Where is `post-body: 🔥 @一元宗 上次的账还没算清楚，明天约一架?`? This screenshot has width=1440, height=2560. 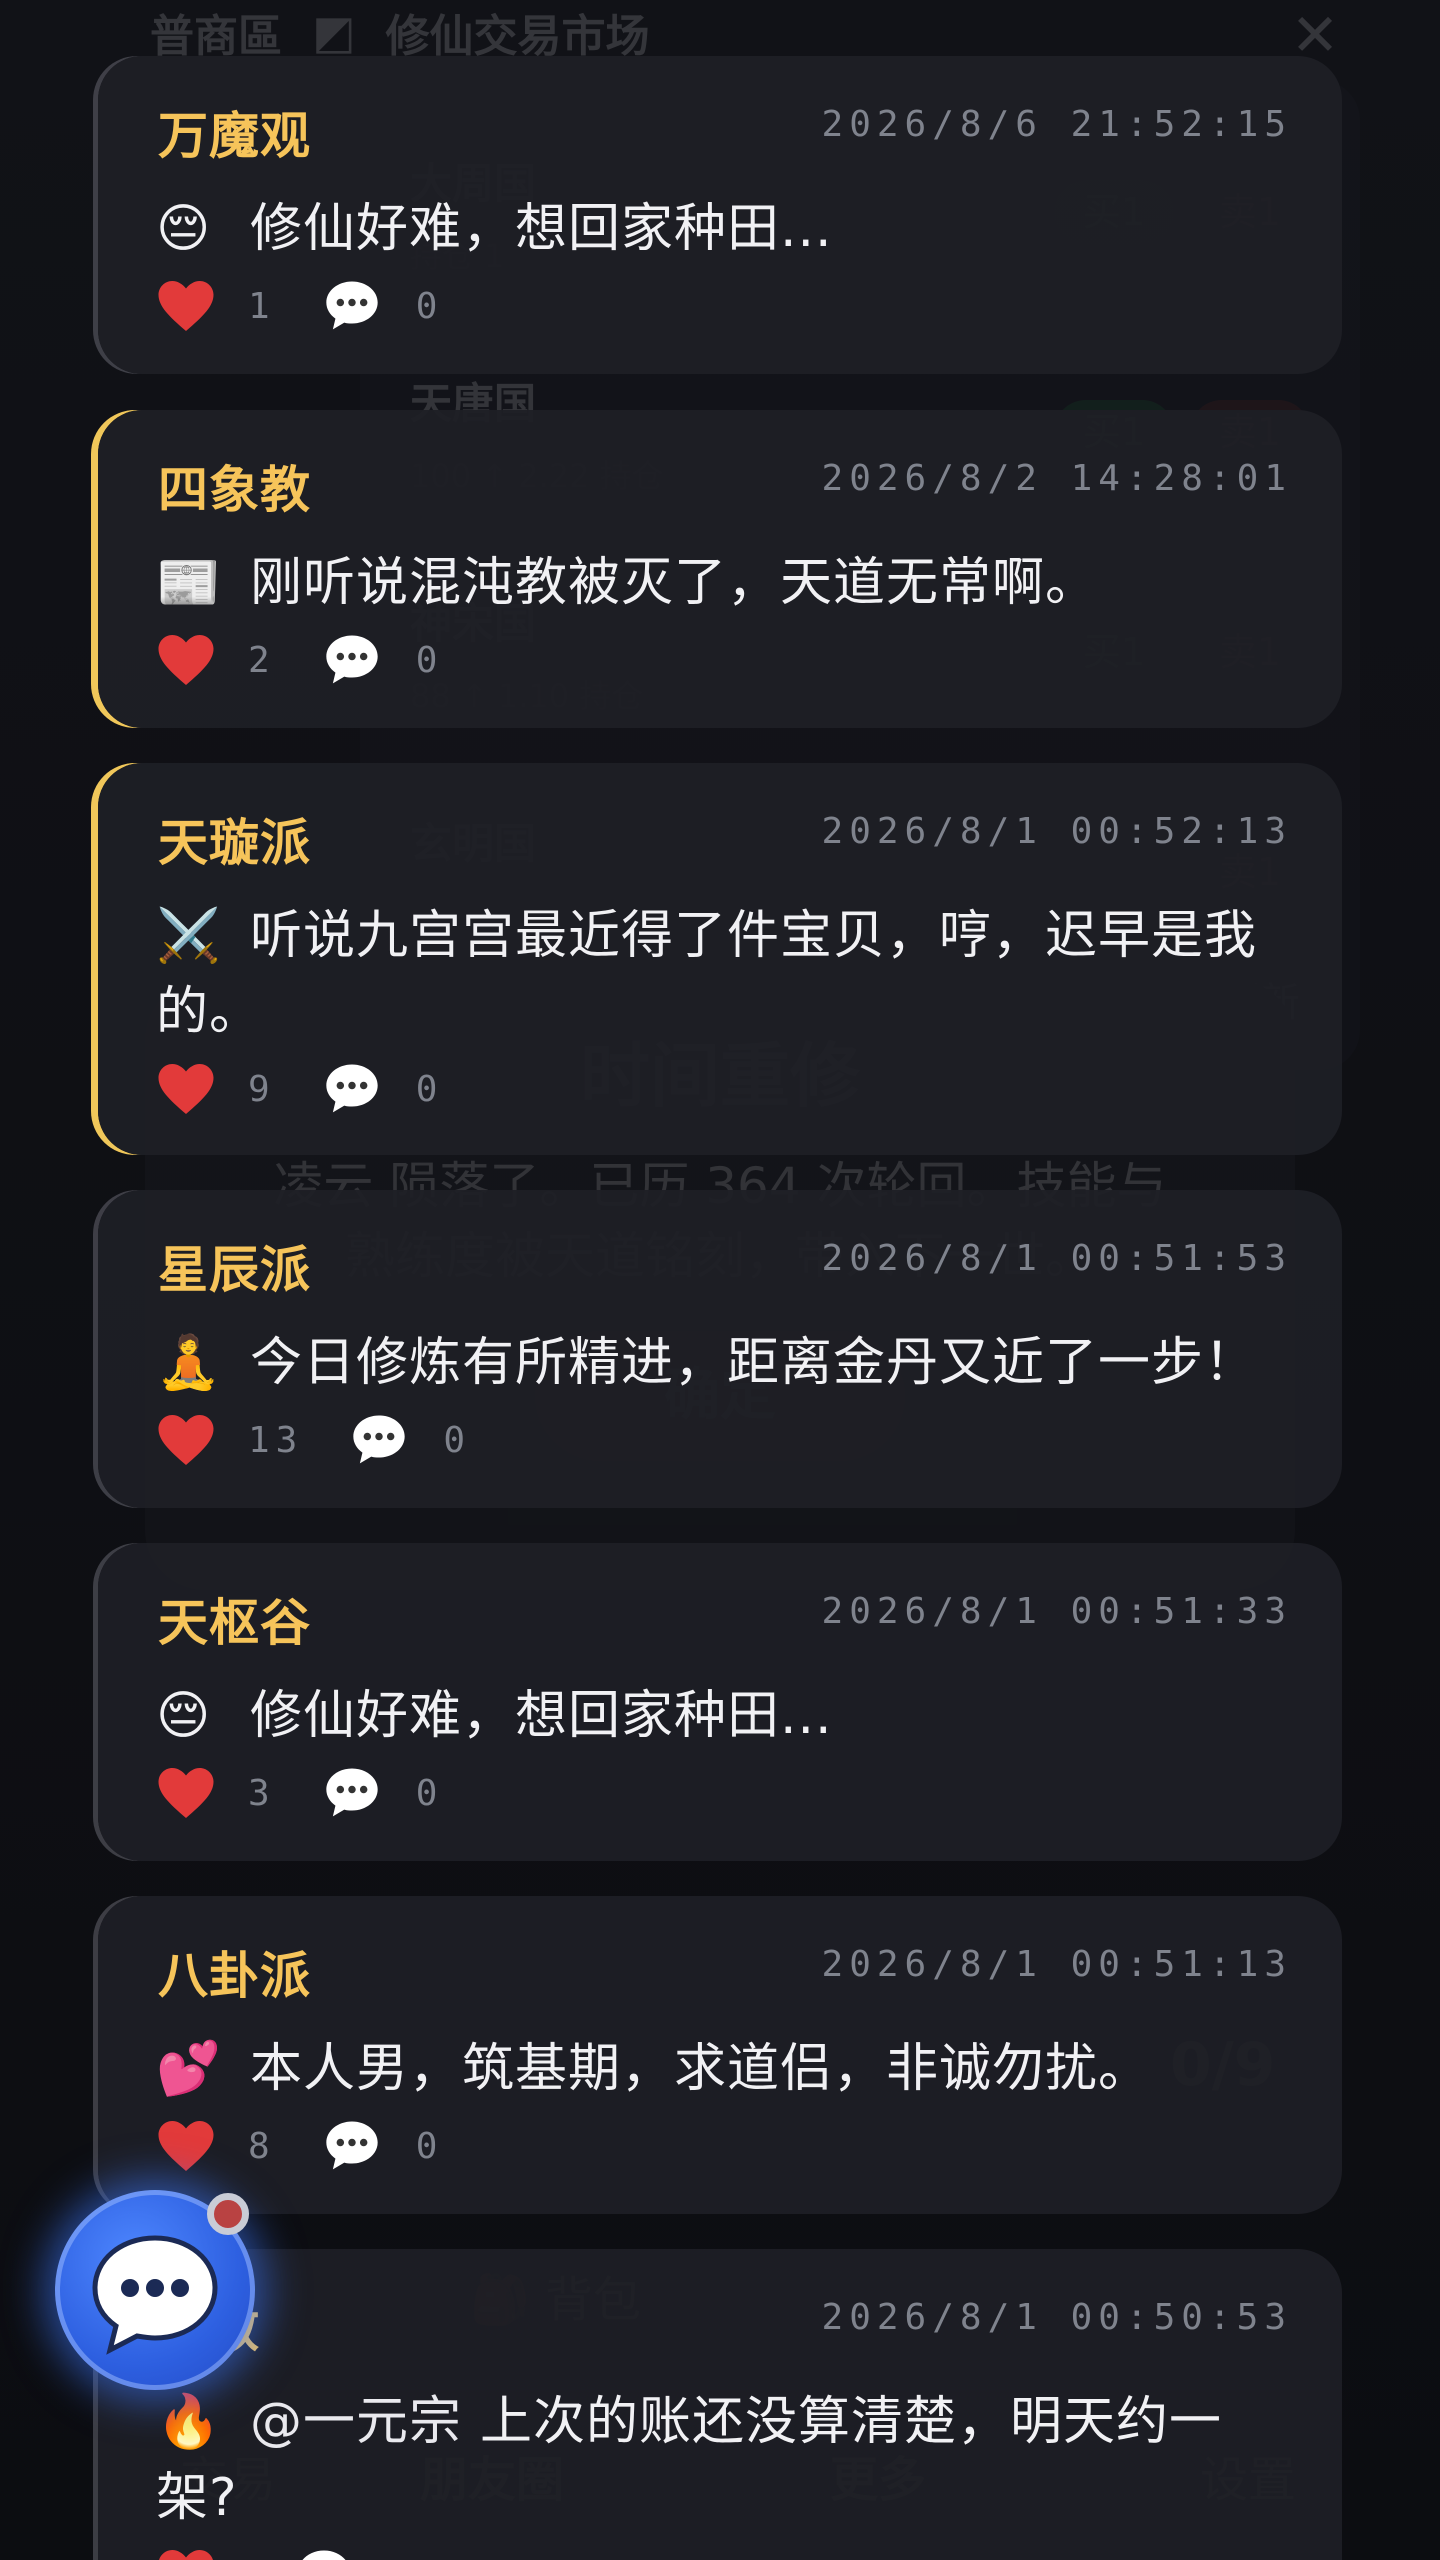
post-body: 🔥 @一元宗 上次的账还没算清楚，明天约一架? is located at coordinates (726, 2460).